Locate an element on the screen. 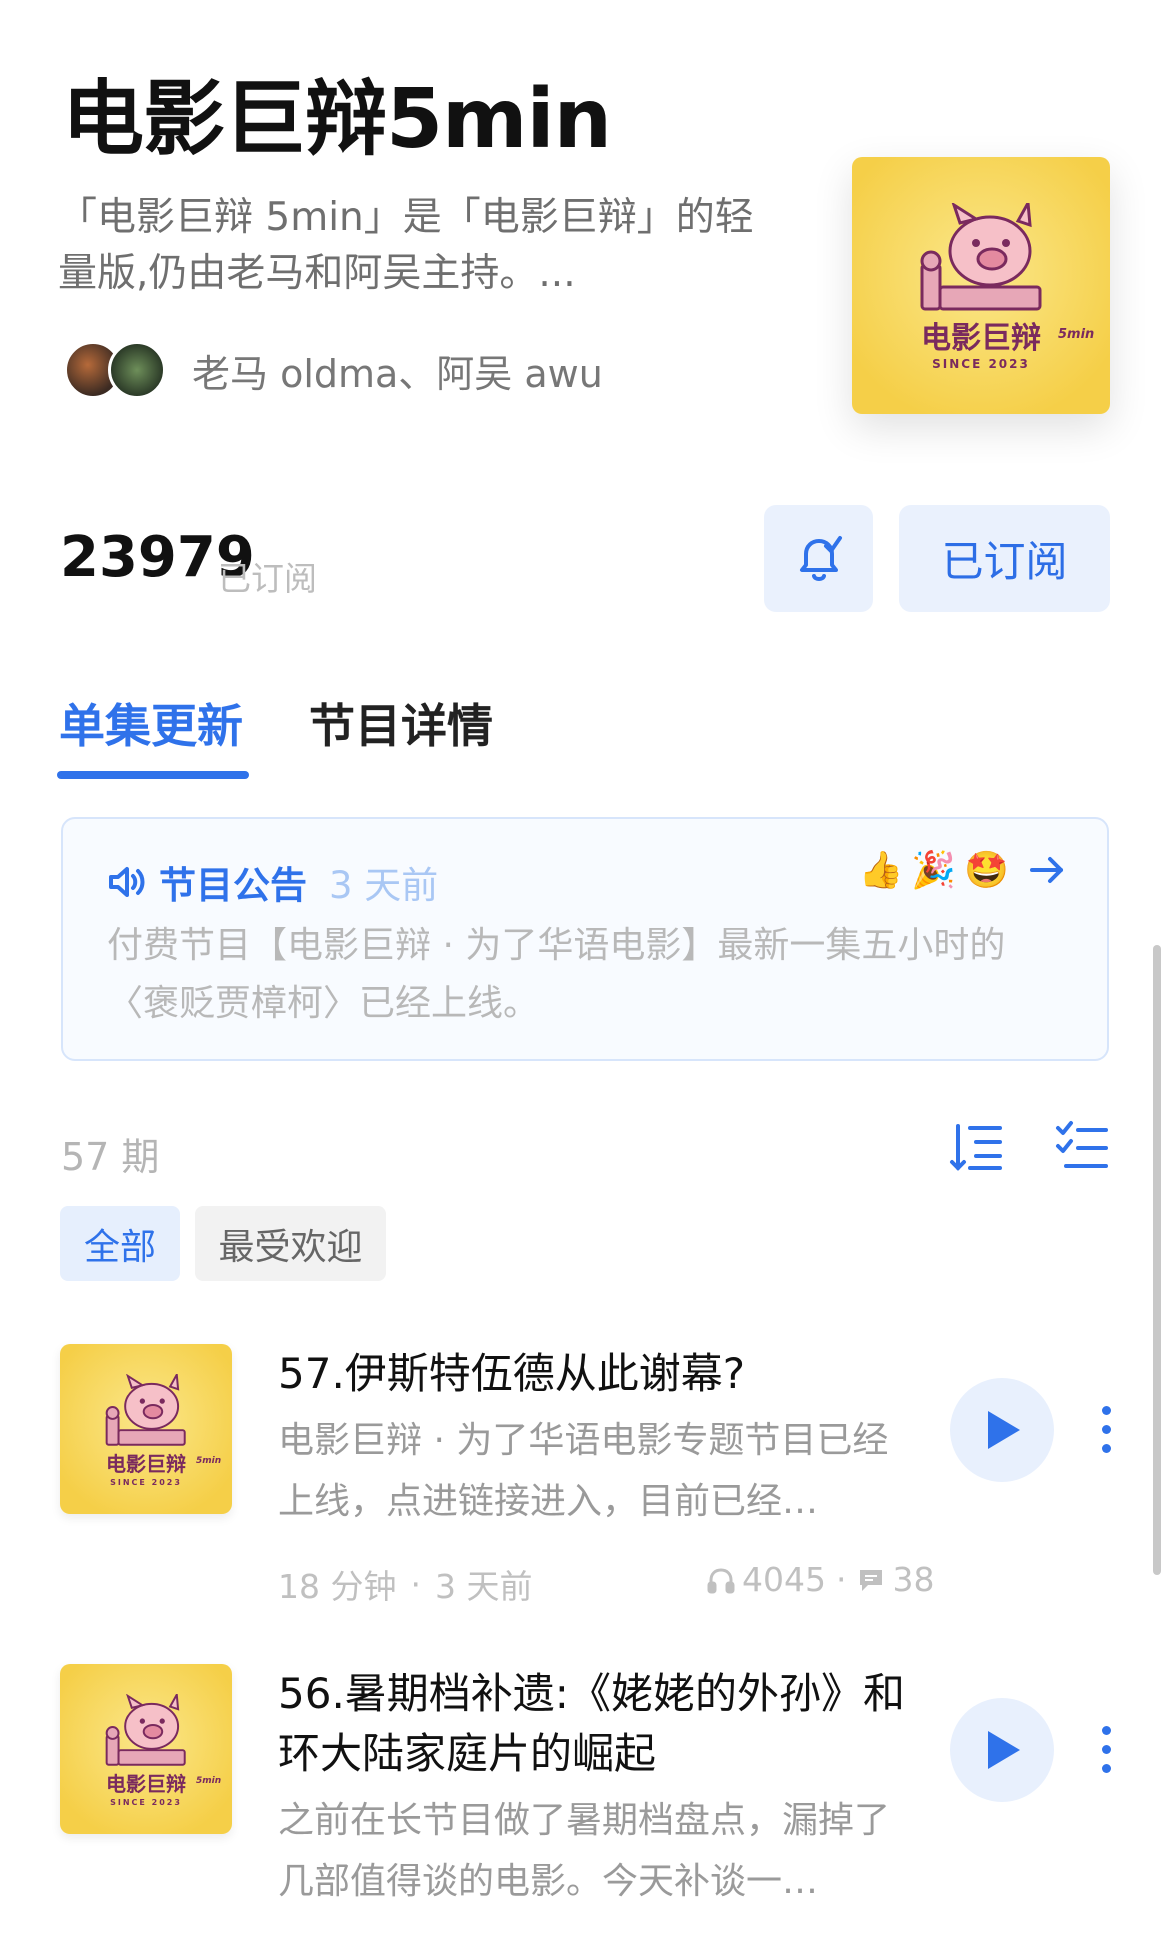 The image size is (1170, 1942). bell-check-icon is located at coordinates (820, 558).